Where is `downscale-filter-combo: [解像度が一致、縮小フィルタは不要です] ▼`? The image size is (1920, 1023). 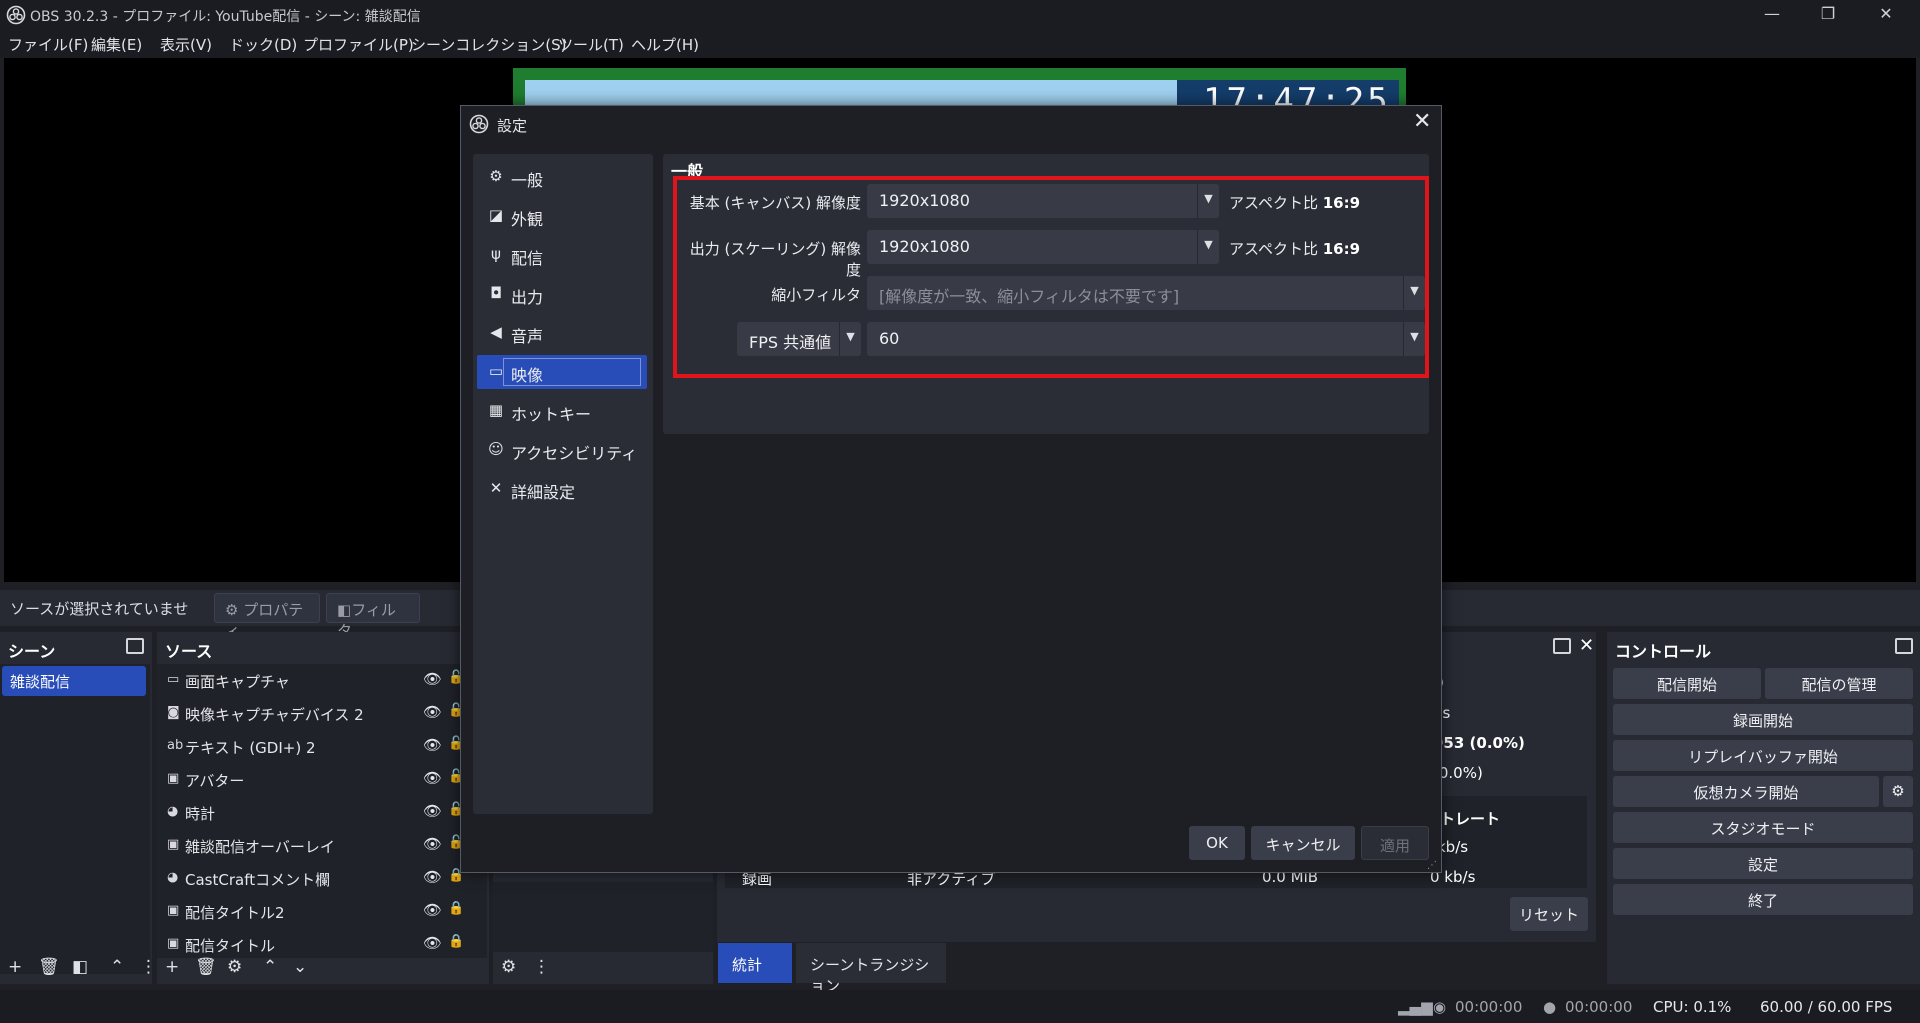
downscale-filter-combo: [解像度が一致、縮小フィルタは不要です] ▼ is located at coordinates (1146, 293).